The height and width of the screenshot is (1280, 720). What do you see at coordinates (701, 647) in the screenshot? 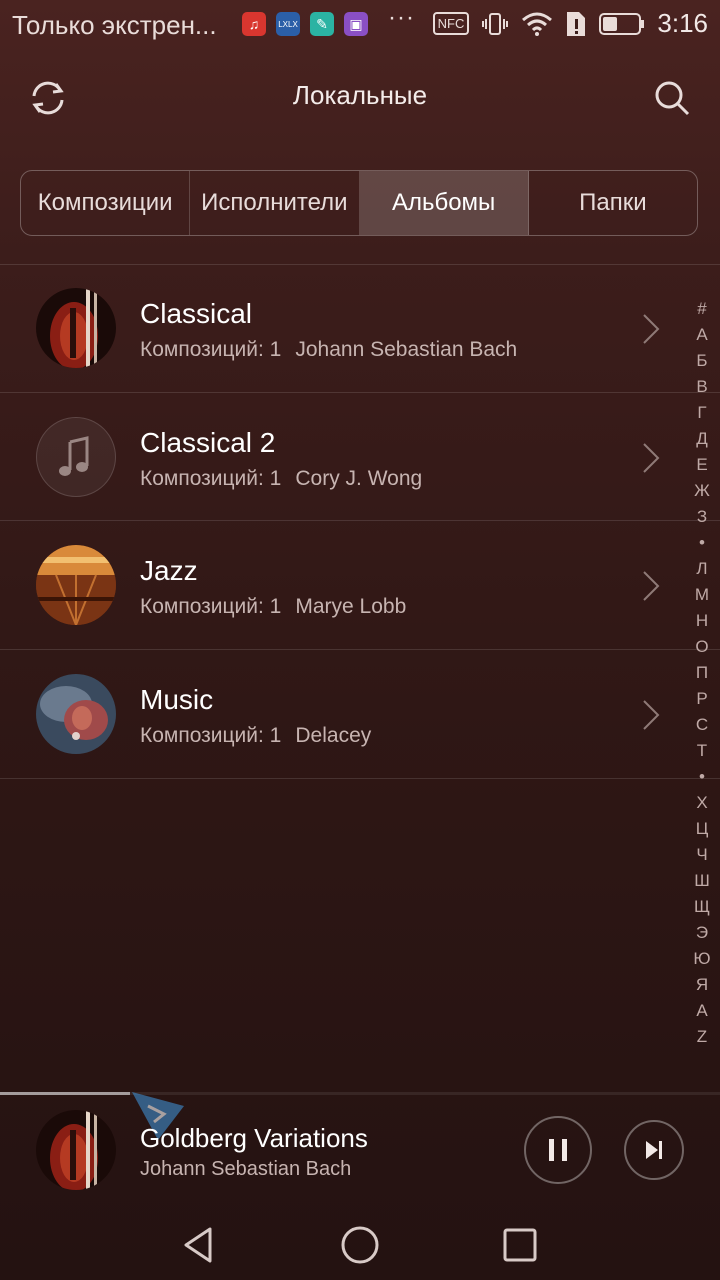
I see `index-letter: О` at bounding box center [701, 647].